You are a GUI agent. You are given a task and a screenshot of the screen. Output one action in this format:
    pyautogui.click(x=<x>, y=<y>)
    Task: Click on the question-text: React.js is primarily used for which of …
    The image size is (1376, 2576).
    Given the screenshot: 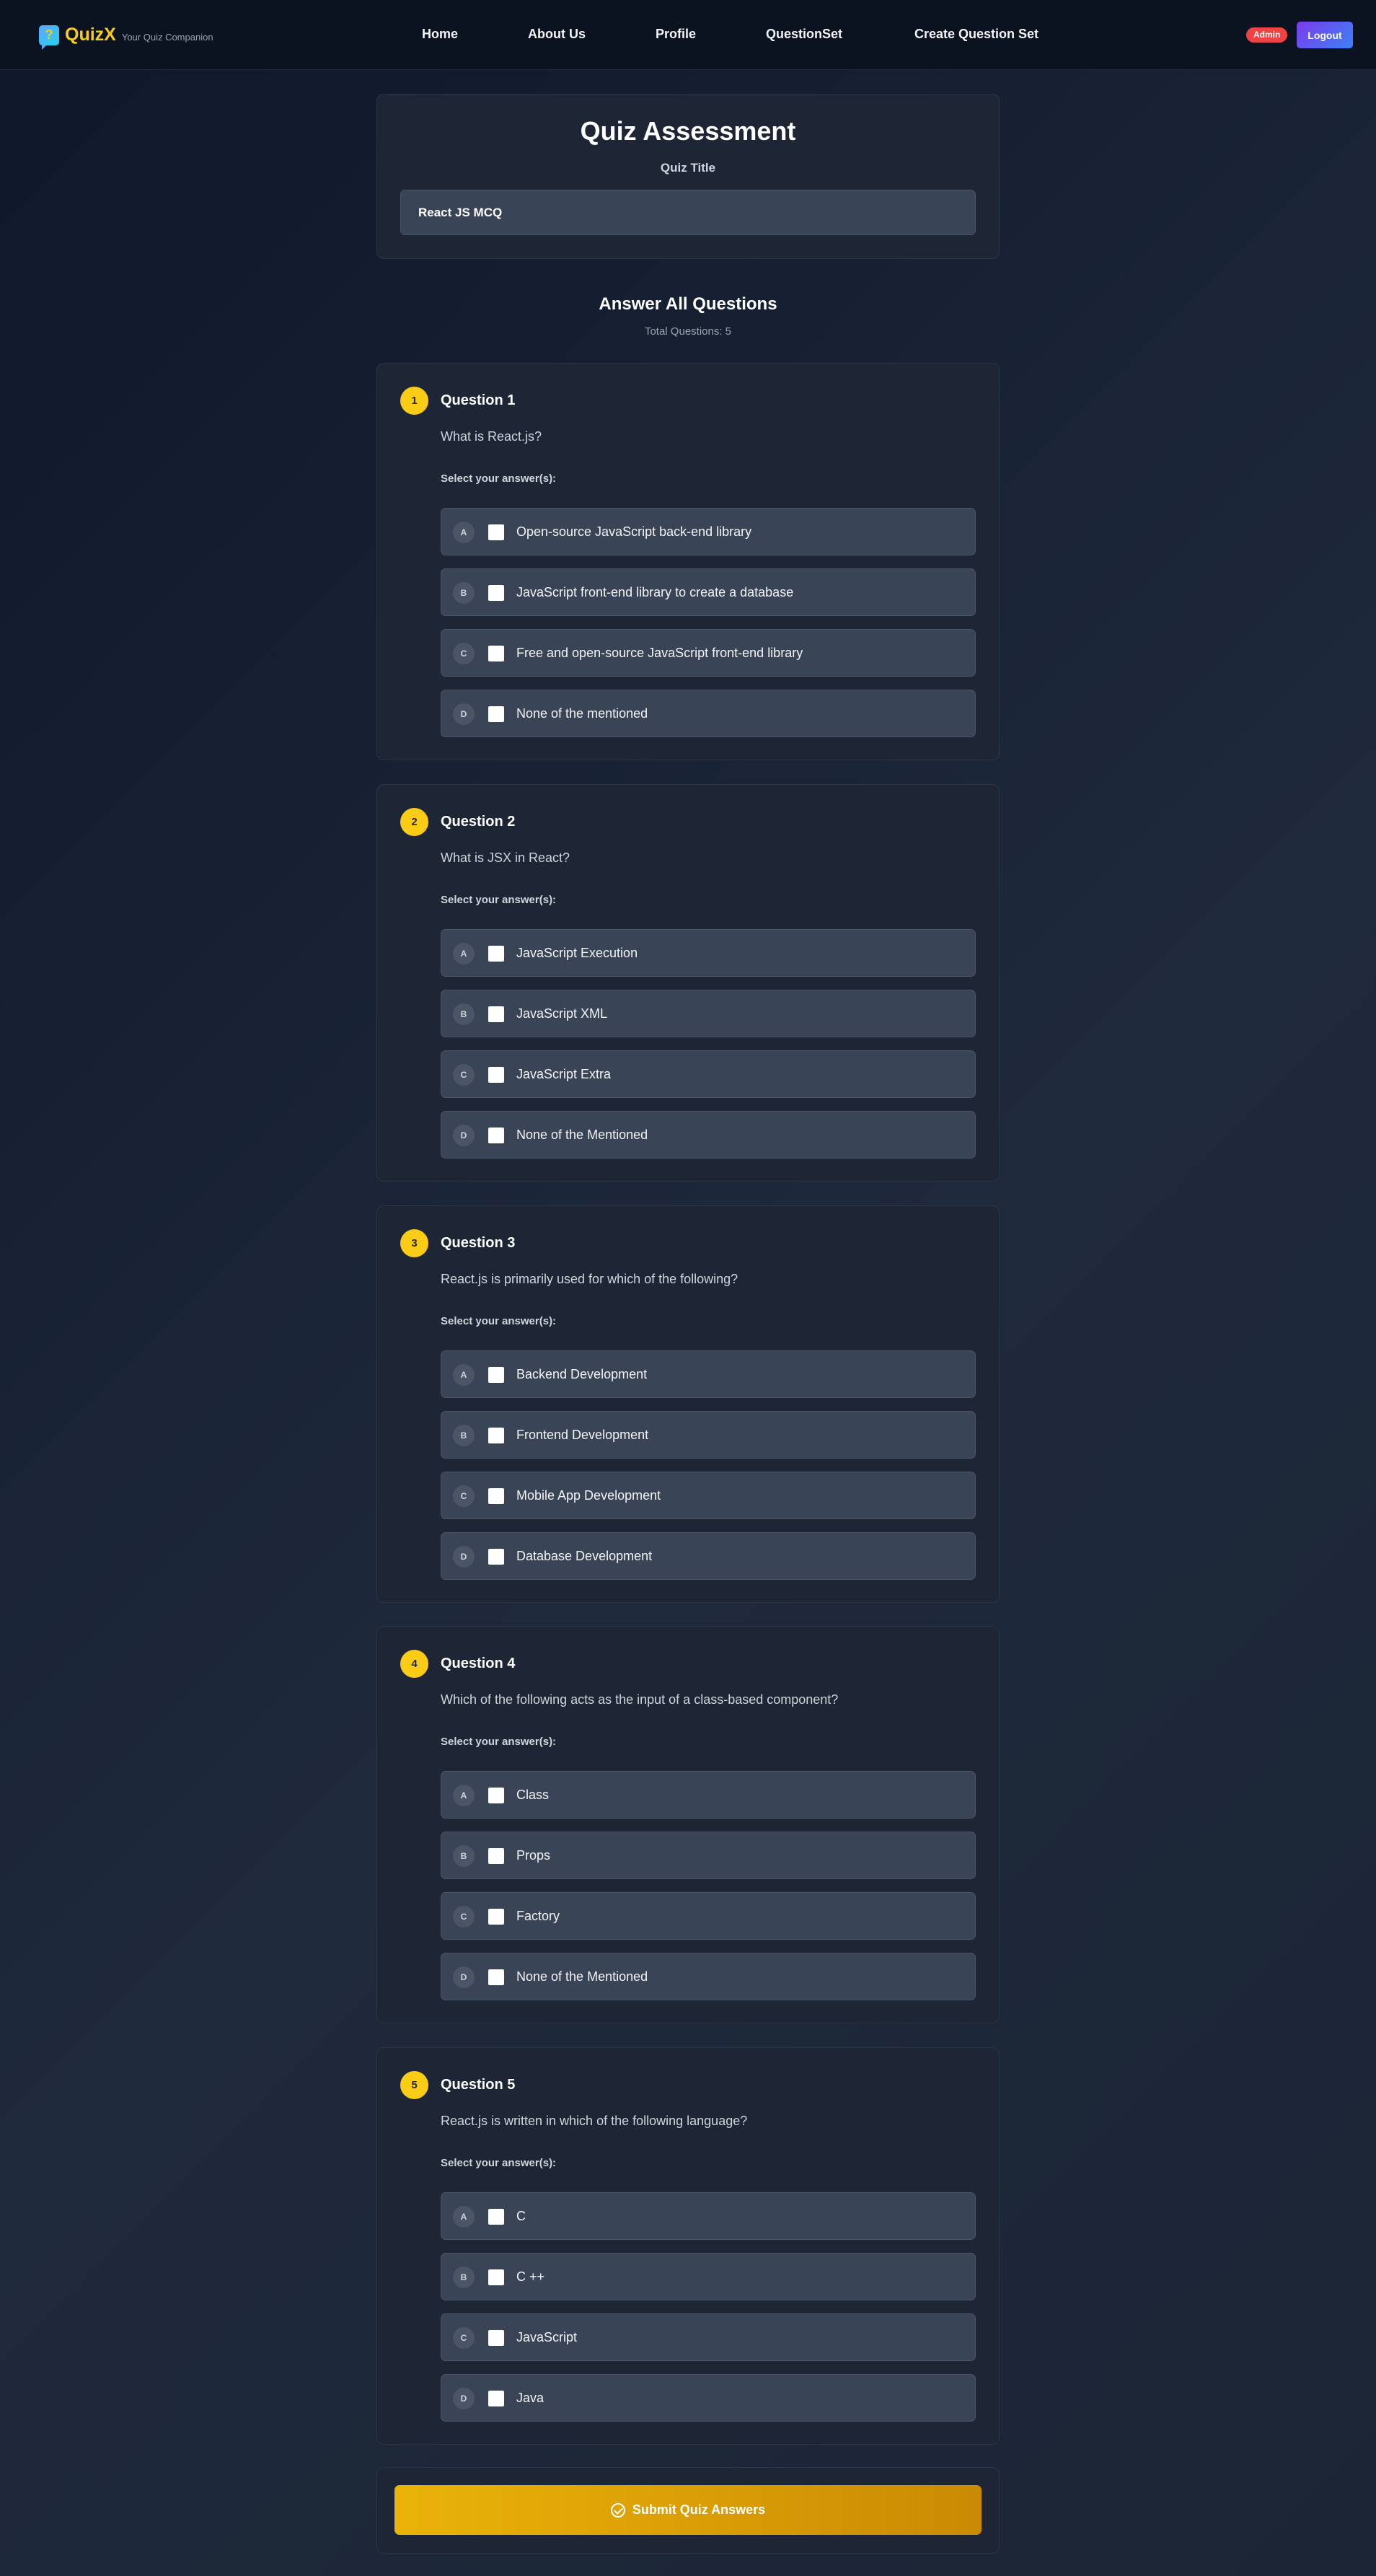 What is the action you would take?
    pyautogui.click(x=589, y=1279)
    